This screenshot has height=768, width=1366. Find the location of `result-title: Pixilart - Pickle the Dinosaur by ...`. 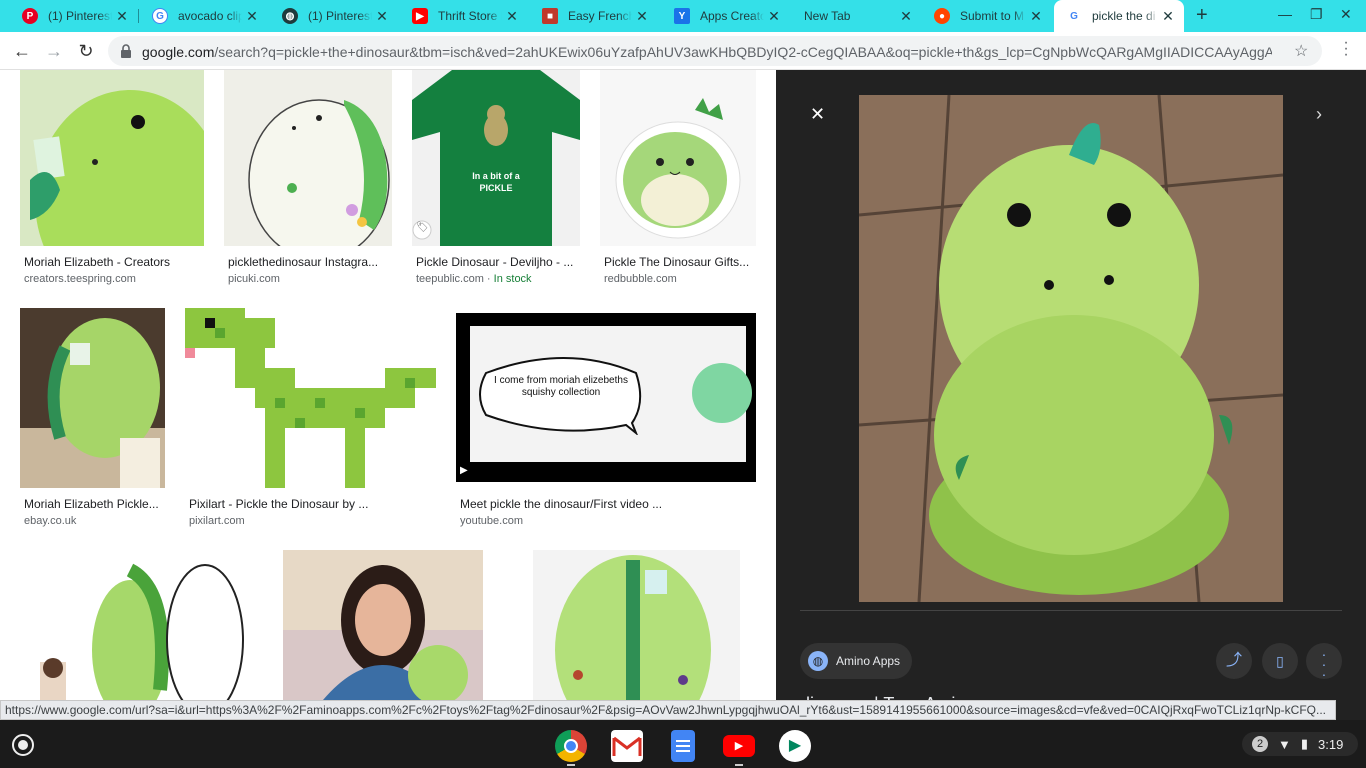

result-title: Pixilart - Pickle the Dinosaur by ... is located at coordinates (311, 504).